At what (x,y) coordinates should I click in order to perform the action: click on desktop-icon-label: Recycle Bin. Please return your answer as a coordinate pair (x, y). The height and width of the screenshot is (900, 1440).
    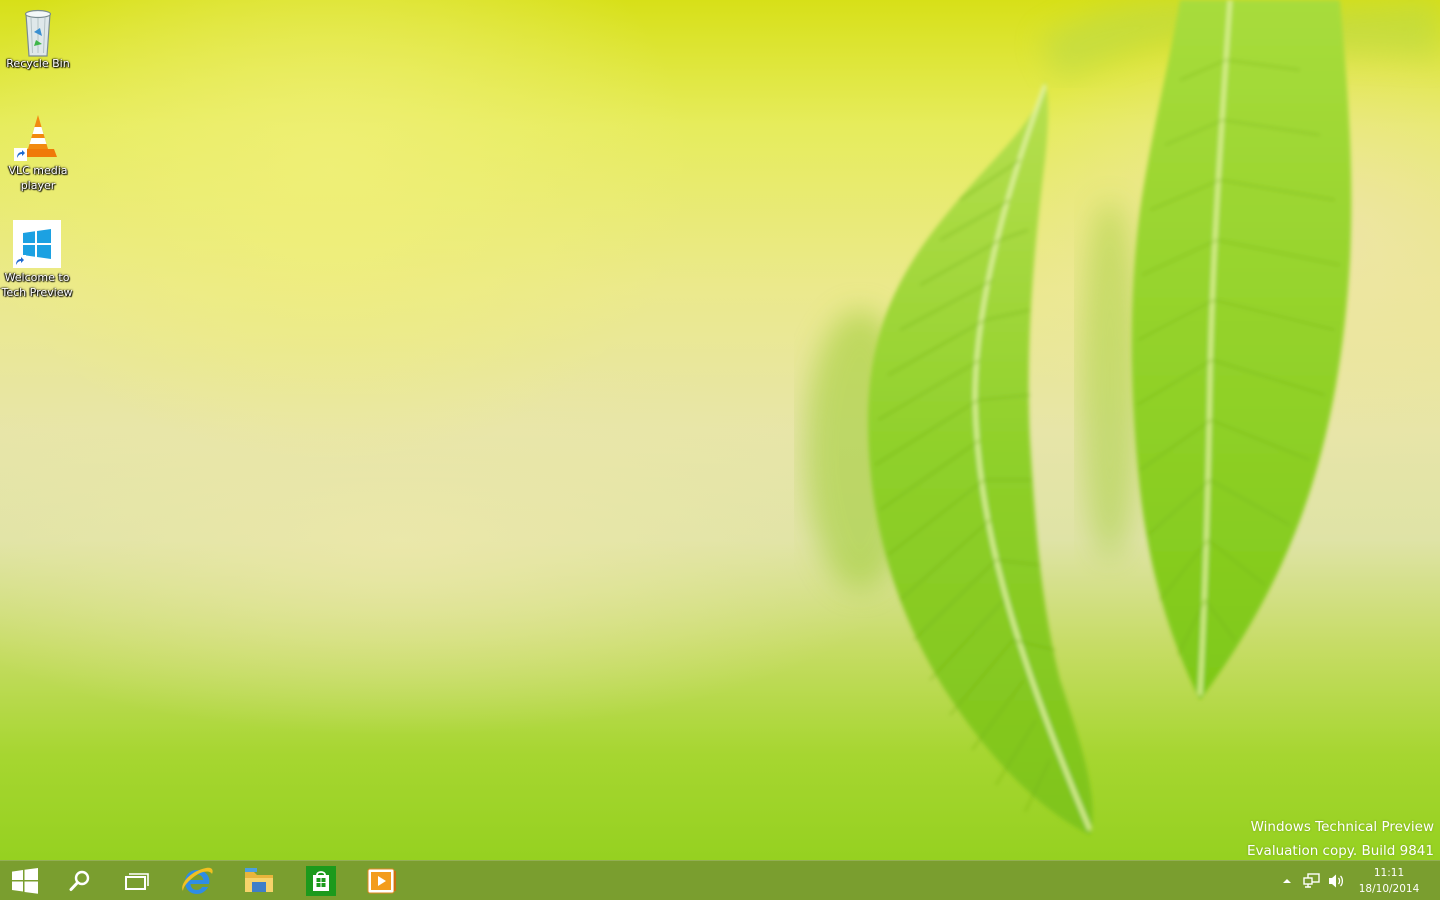
    Looking at the image, I should click on (38, 63).